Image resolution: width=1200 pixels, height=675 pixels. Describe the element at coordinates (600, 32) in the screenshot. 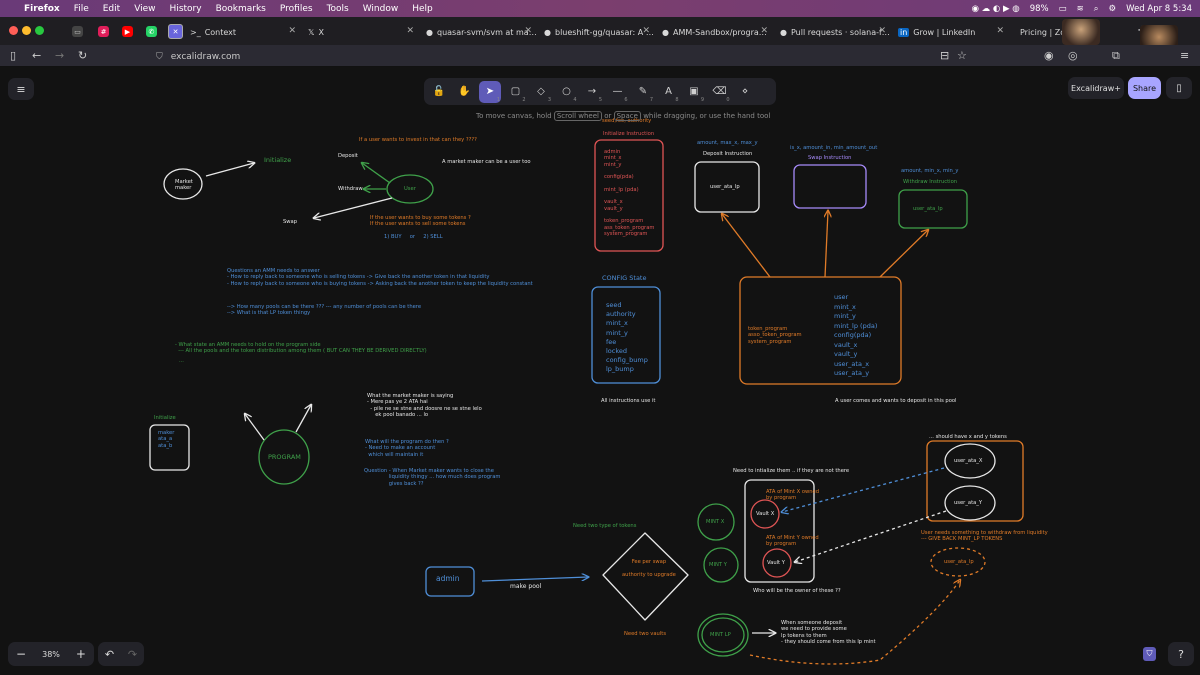

I see `tab-blueshift-quasar: ● blueshift-gg/quasar: A blaz ✕` at that location.